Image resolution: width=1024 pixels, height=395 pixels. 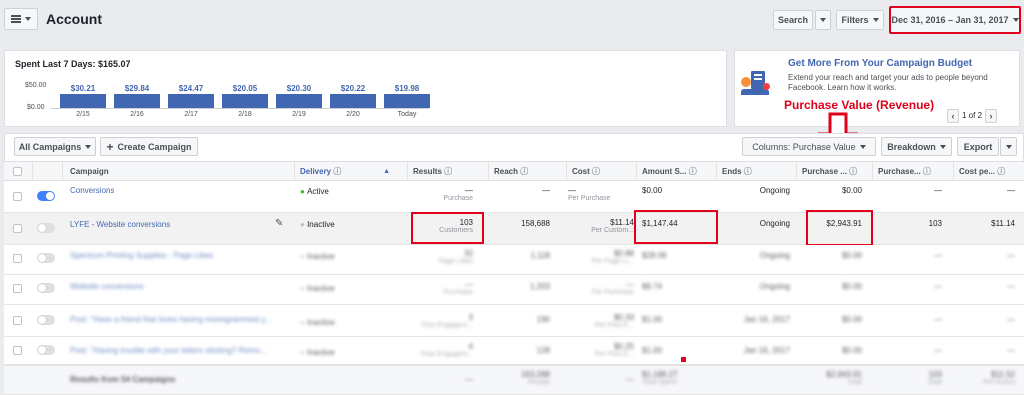 I want to click on bar-date-label: 2/16, so click(x=137, y=114).